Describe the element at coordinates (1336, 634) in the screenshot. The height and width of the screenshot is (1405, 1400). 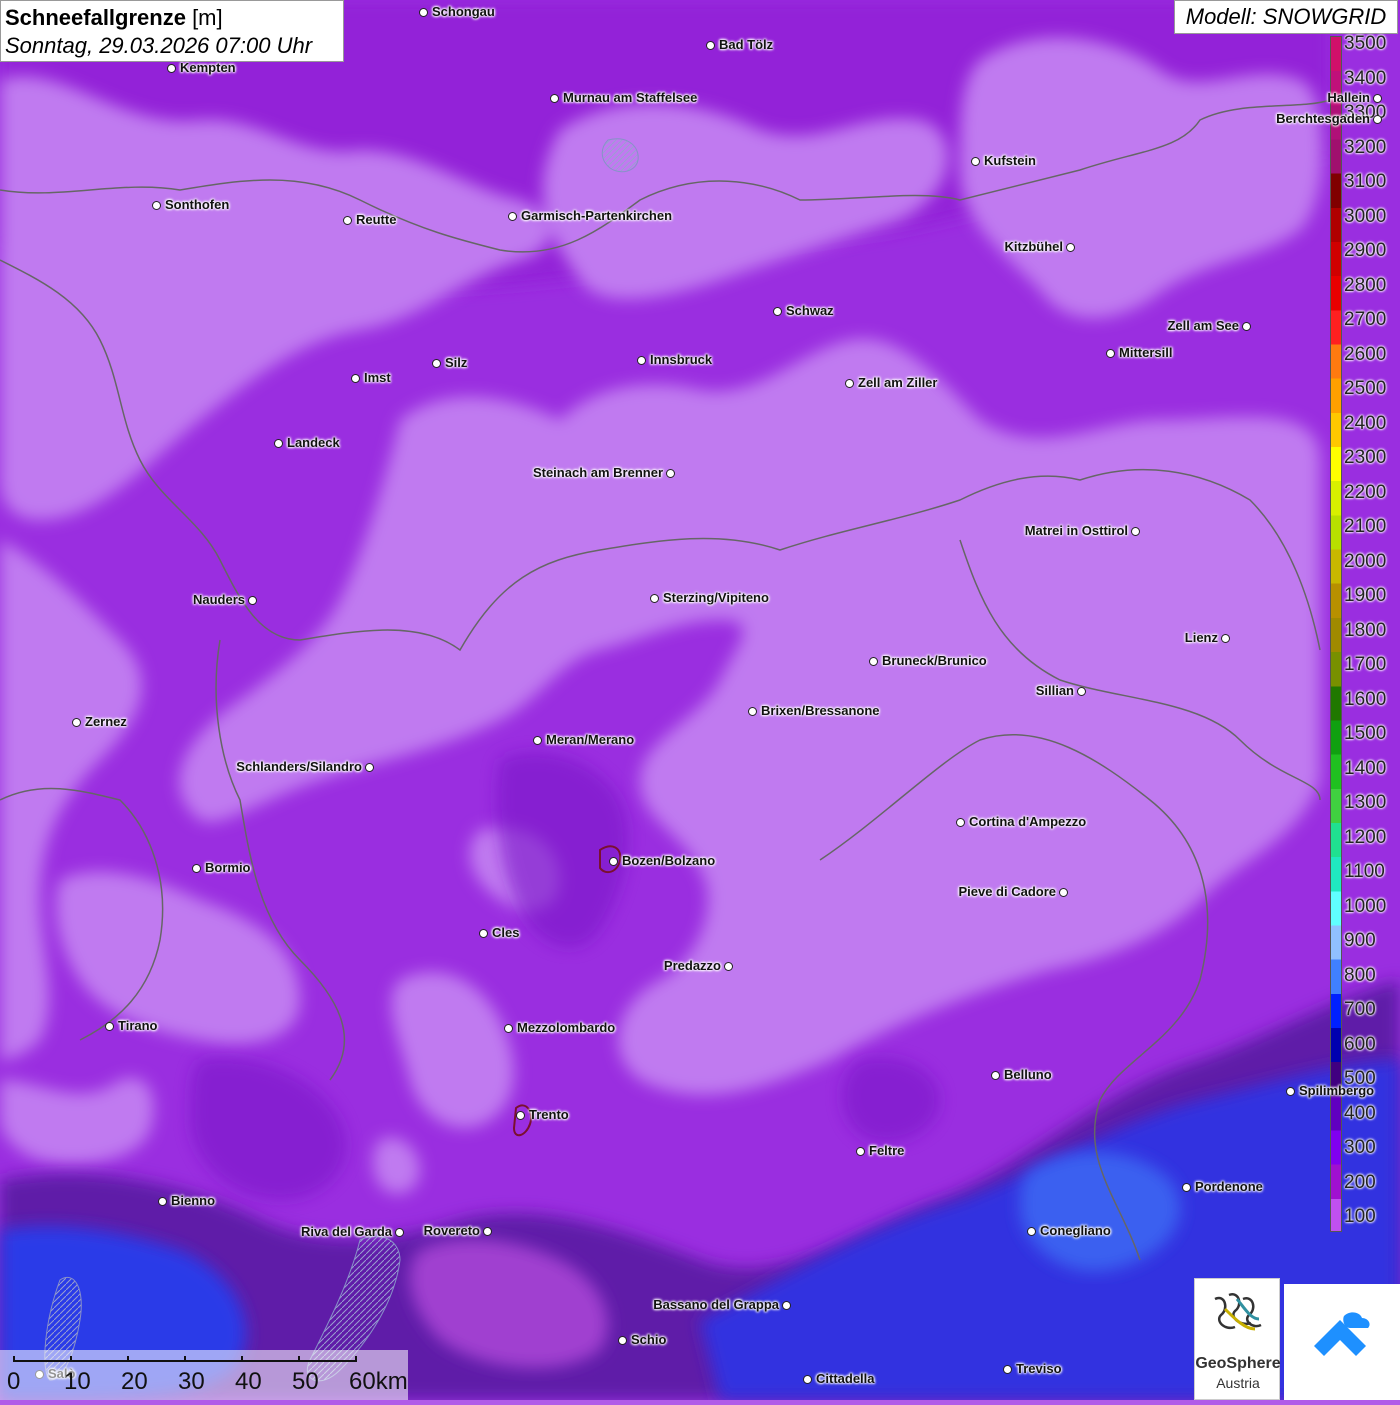
I see `legend-color-bar` at that location.